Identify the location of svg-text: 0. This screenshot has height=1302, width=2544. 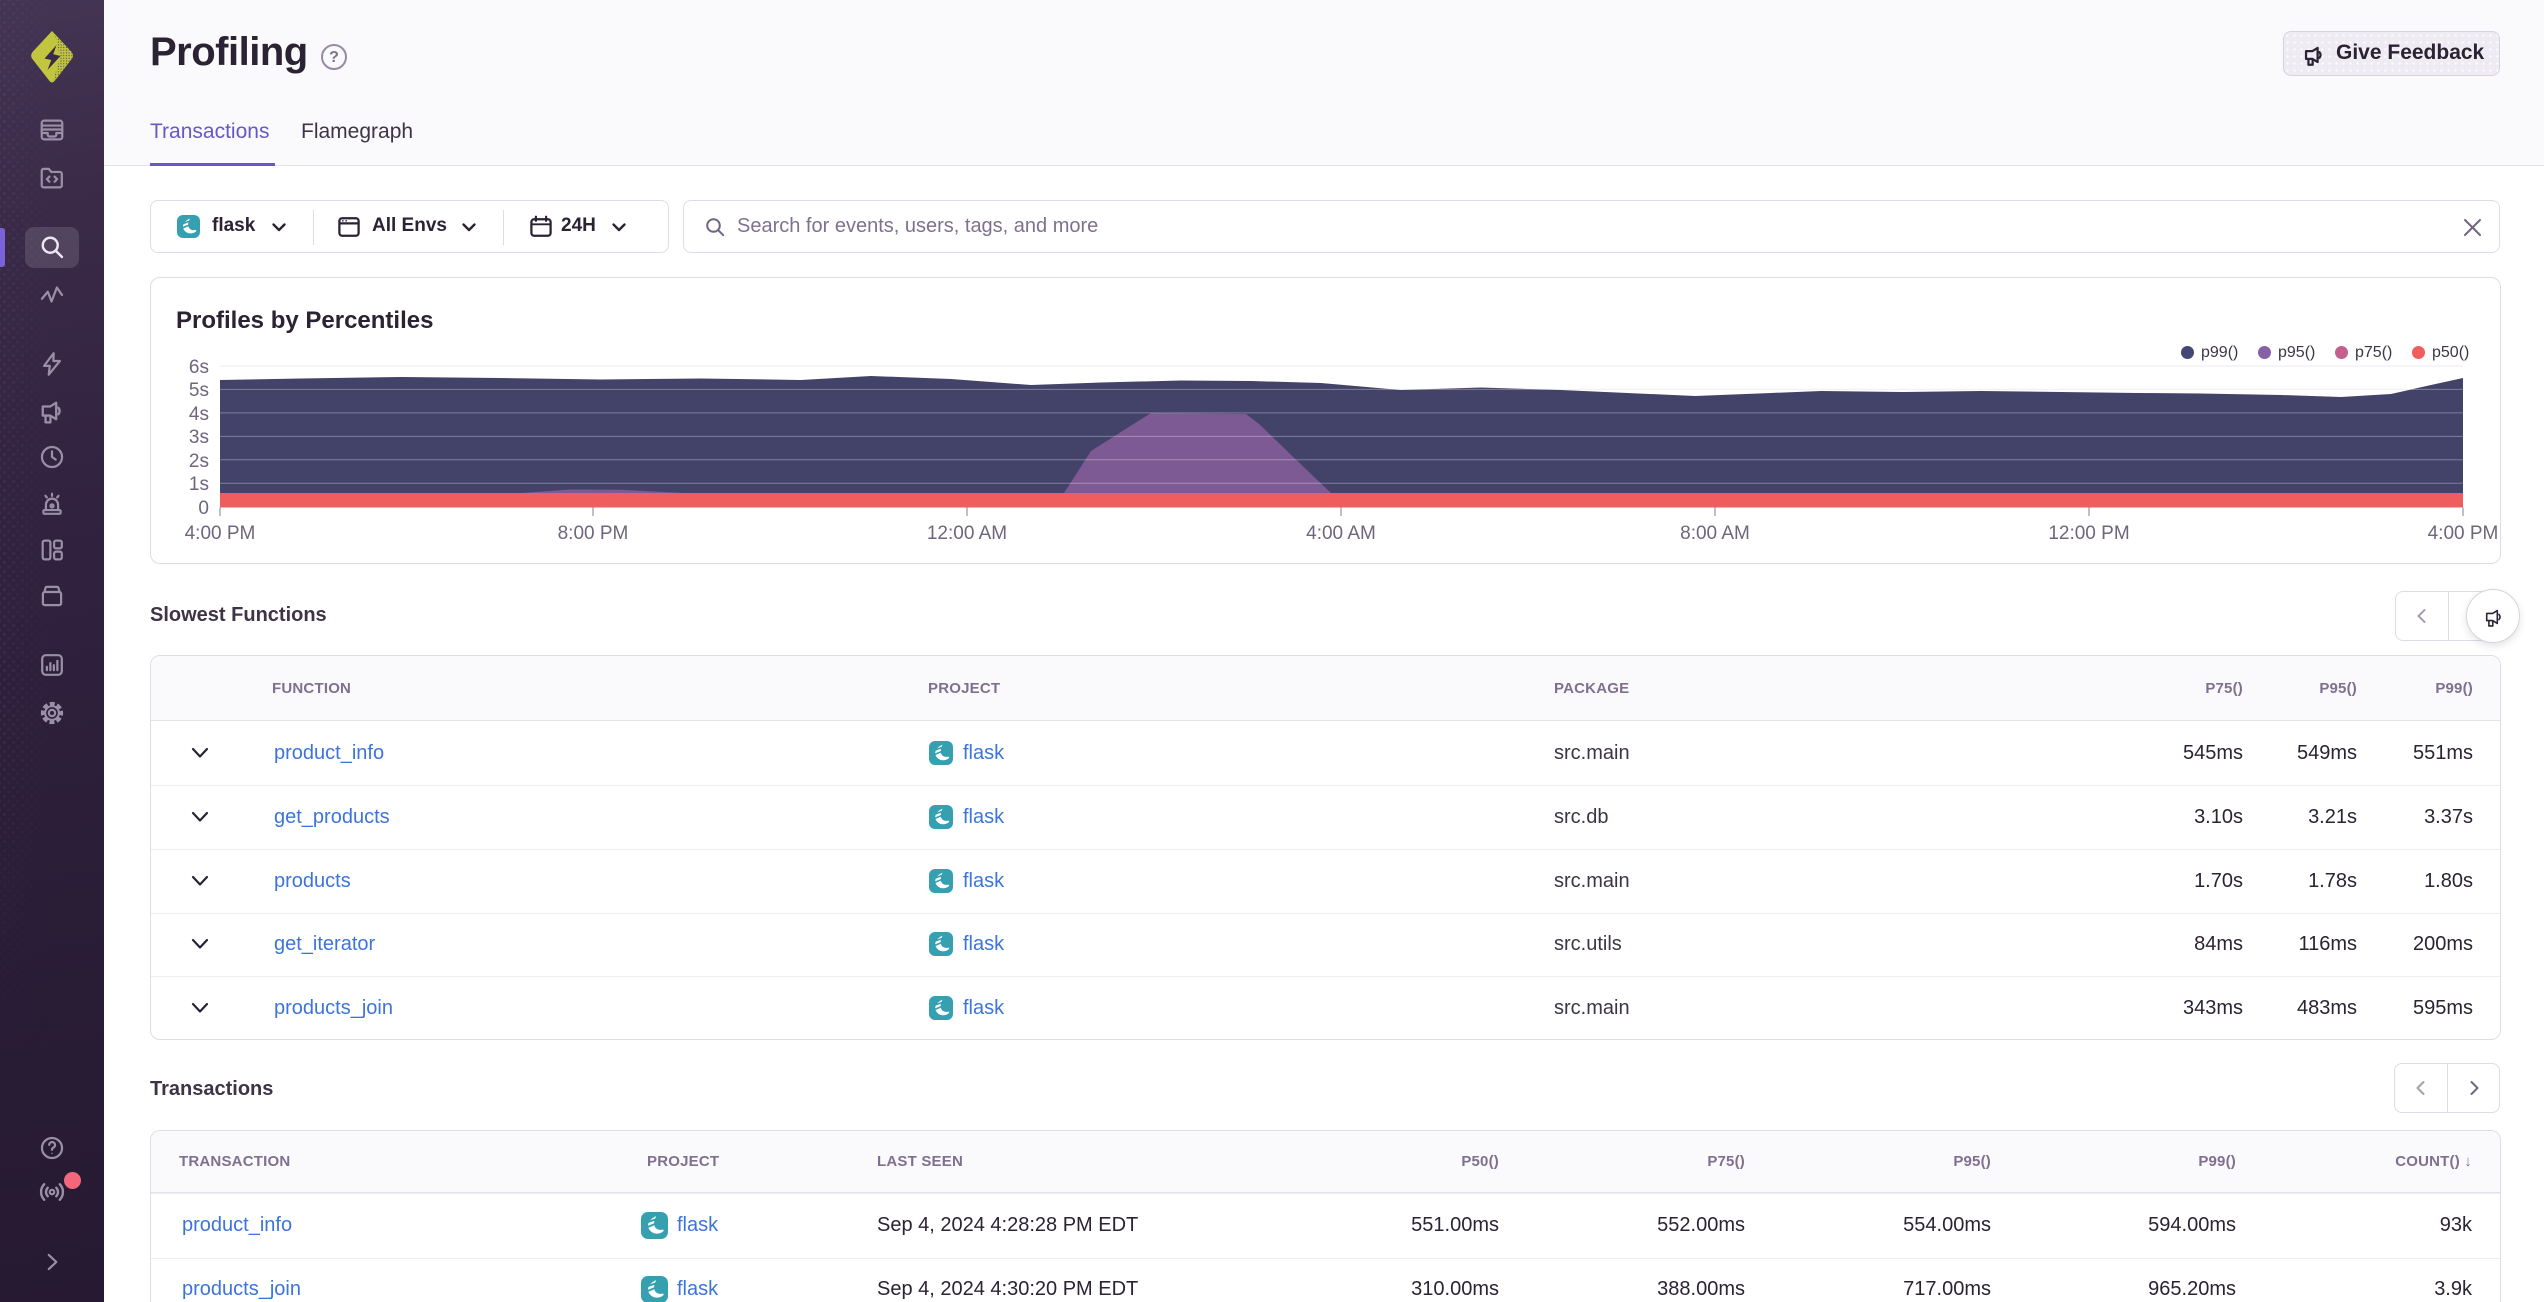
(203, 508).